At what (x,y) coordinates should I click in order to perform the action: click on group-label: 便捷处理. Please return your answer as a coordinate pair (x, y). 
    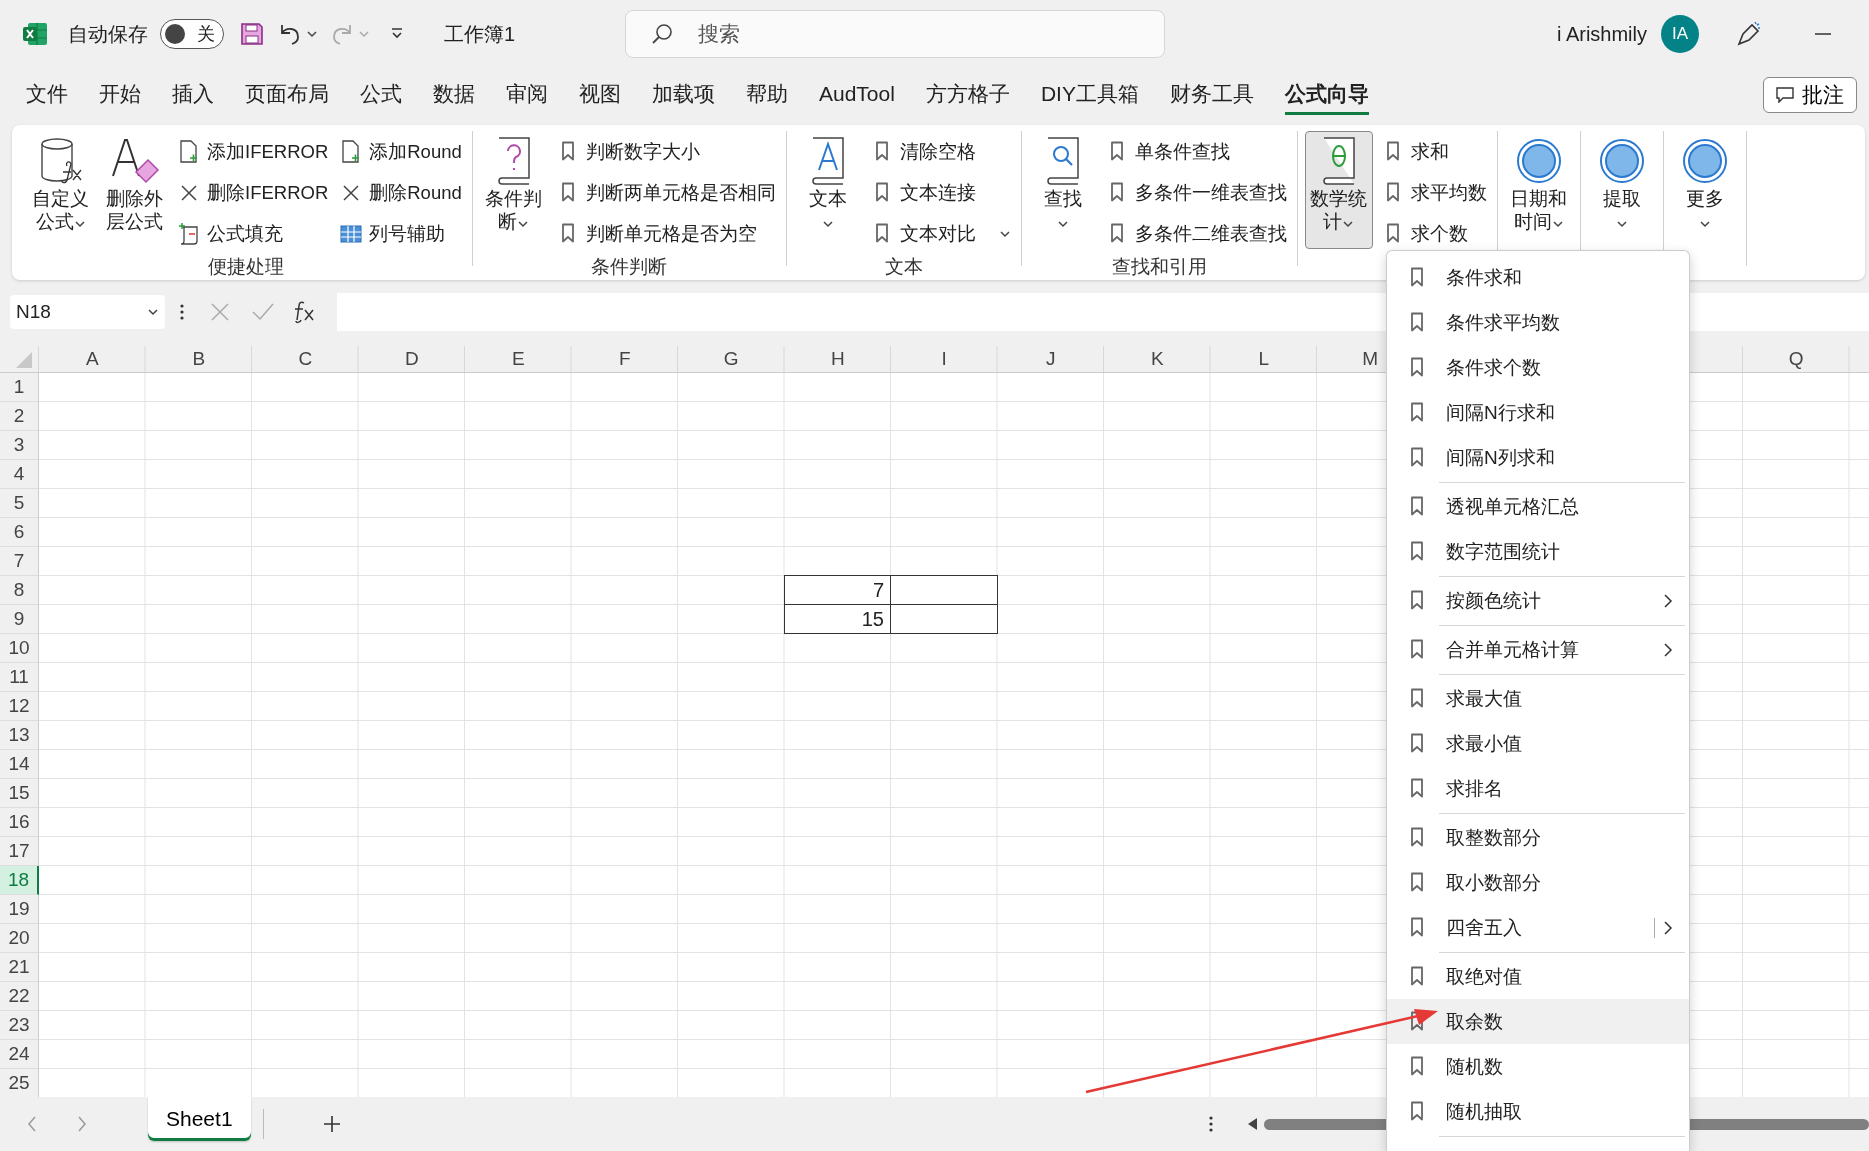
    Looking at the image, I should click on (245, 267).